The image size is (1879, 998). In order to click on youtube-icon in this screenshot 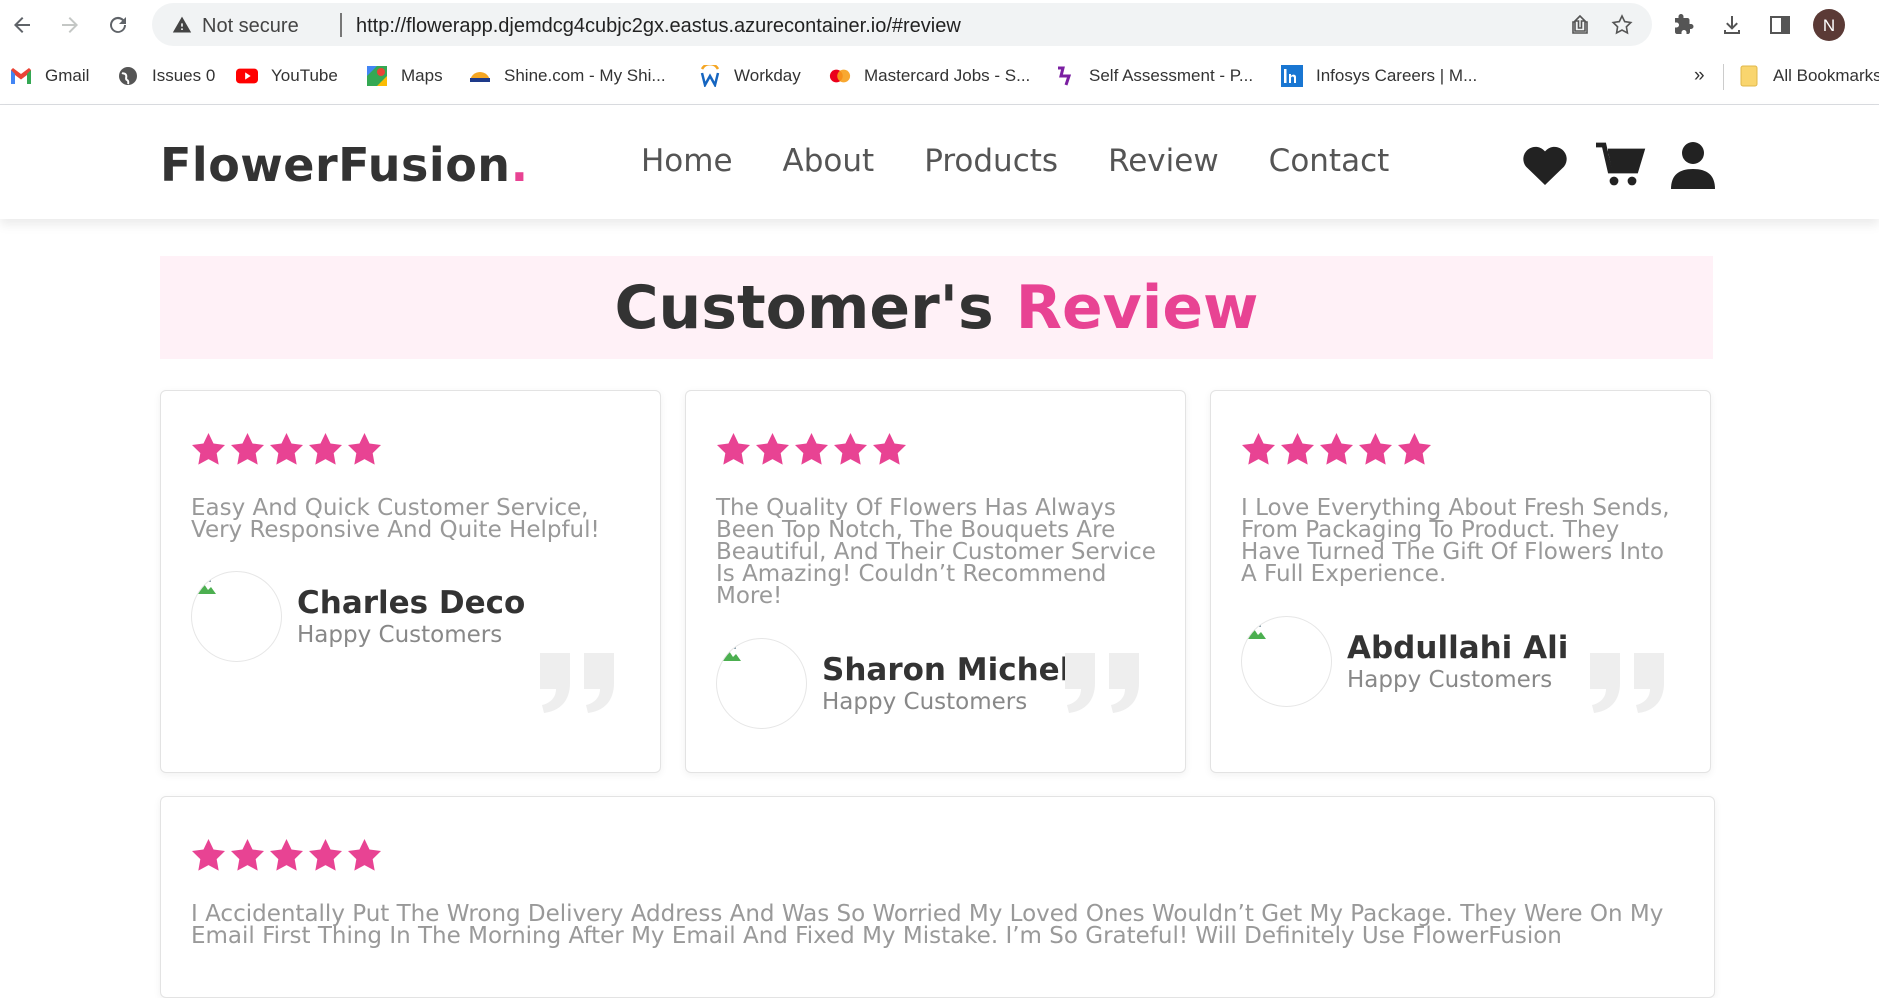, I will do `click(247, 76)`.